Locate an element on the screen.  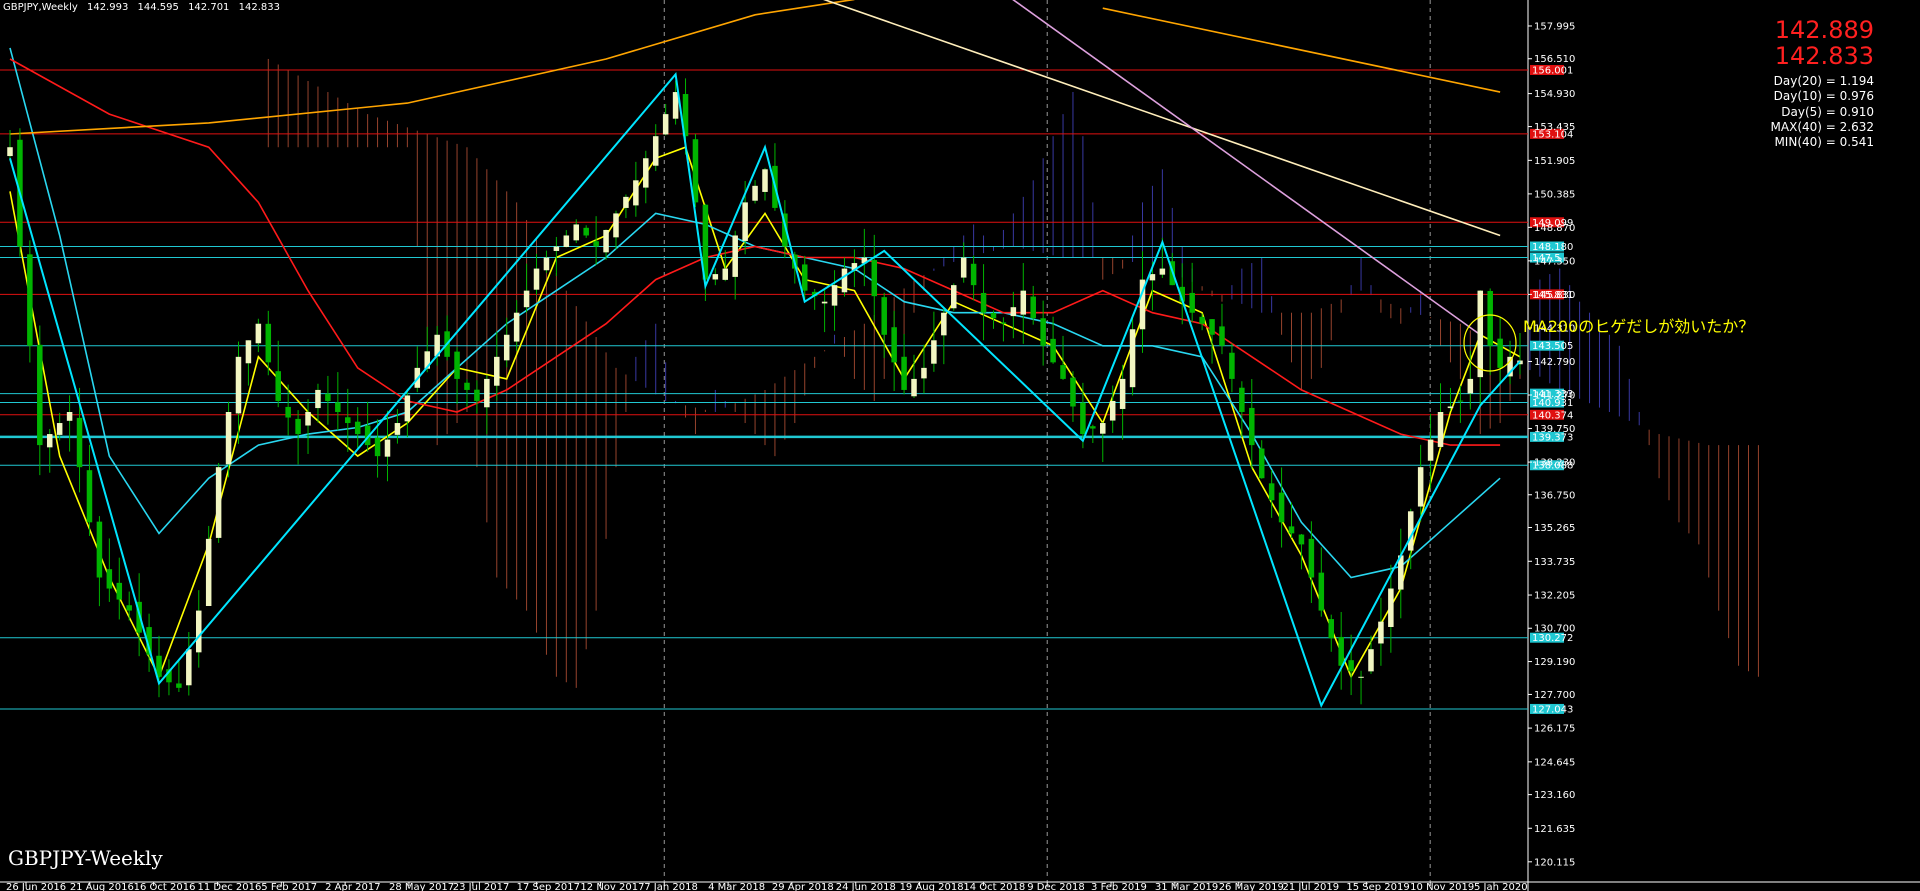
level-price-label: 143.505 is located at coordinates (1552, 346).